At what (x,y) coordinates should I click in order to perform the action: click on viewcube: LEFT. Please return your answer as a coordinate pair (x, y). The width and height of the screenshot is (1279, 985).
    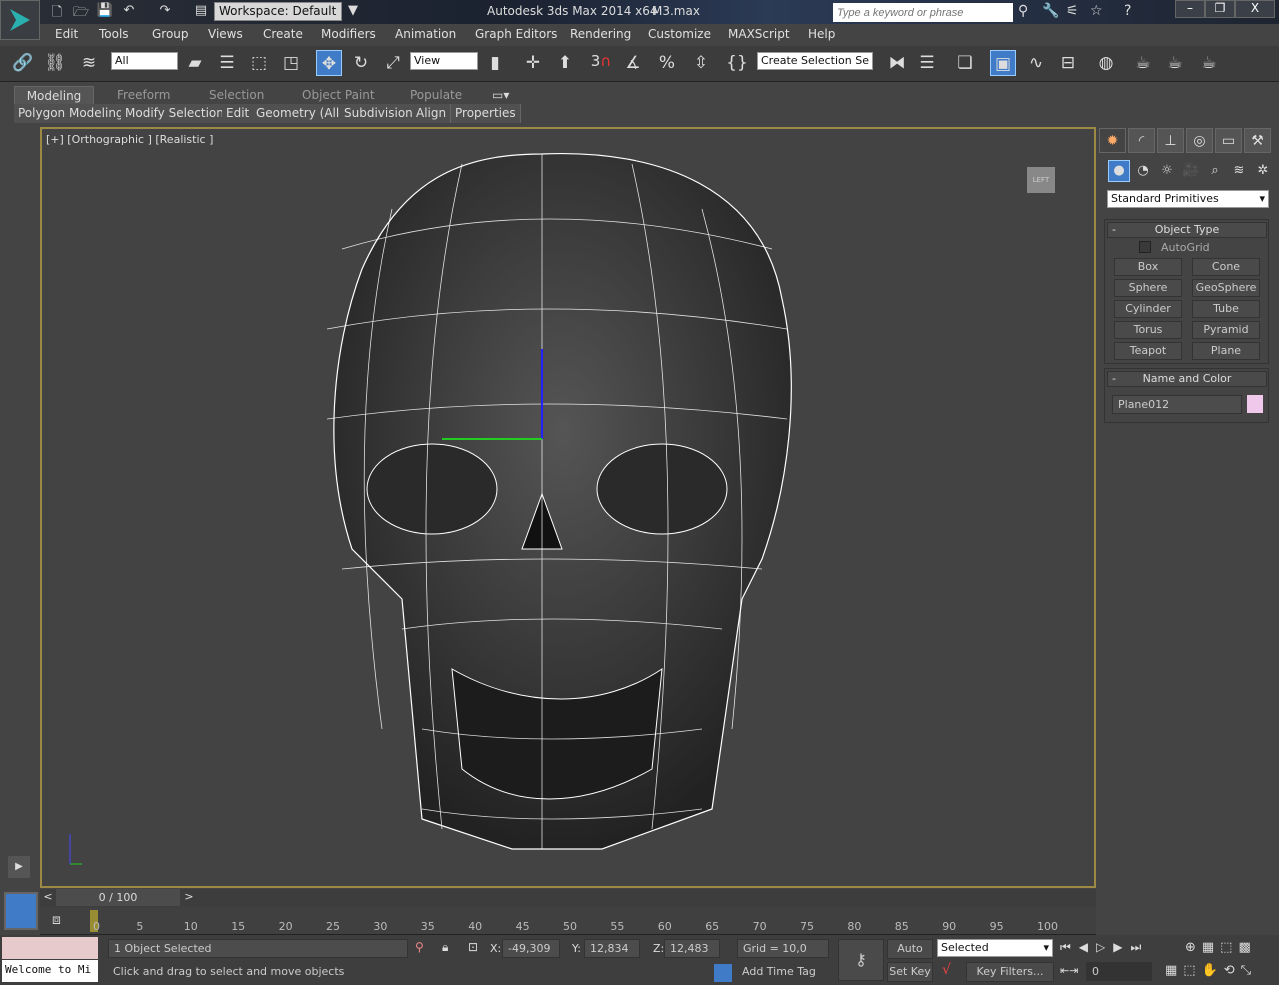
    Looking at the image, I should click on (1041, 180).